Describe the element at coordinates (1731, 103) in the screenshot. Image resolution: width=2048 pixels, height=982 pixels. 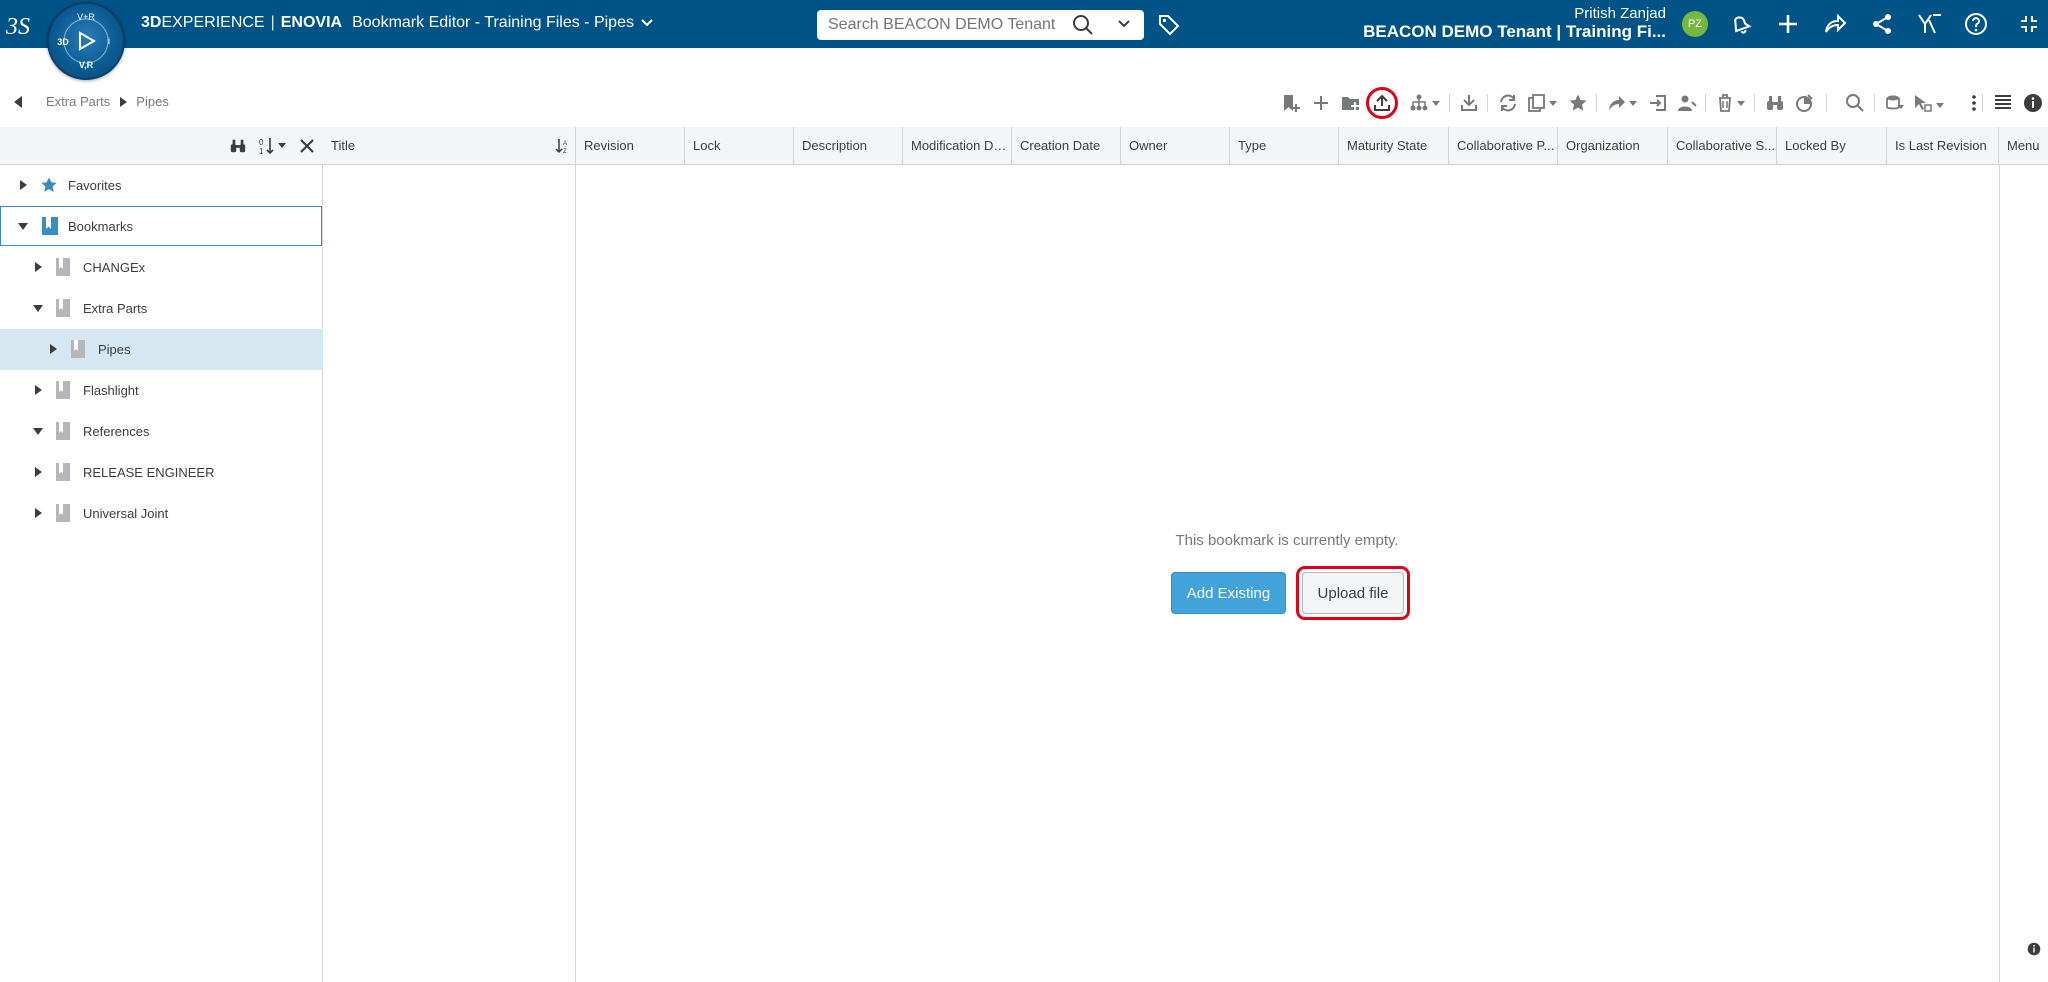
I see `delete-dropdown-icon` at that location.